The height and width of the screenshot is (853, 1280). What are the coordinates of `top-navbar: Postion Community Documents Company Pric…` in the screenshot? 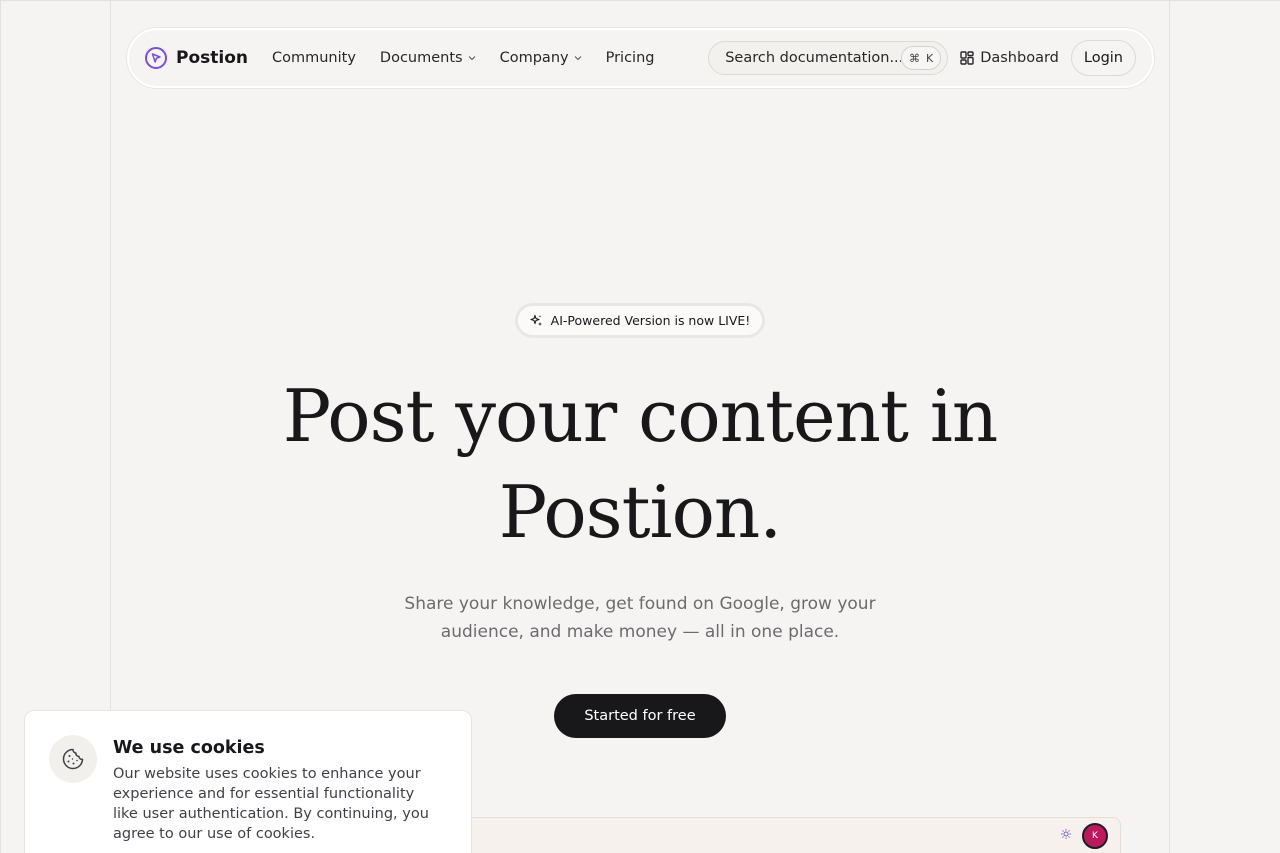 It's located at (640, 58).